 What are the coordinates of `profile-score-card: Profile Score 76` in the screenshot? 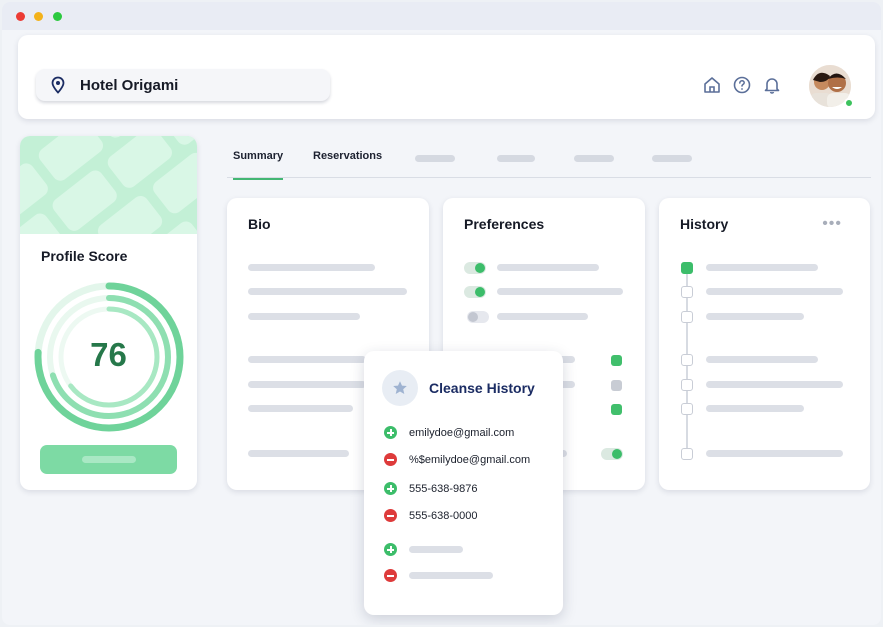 It's located at (108, 313).